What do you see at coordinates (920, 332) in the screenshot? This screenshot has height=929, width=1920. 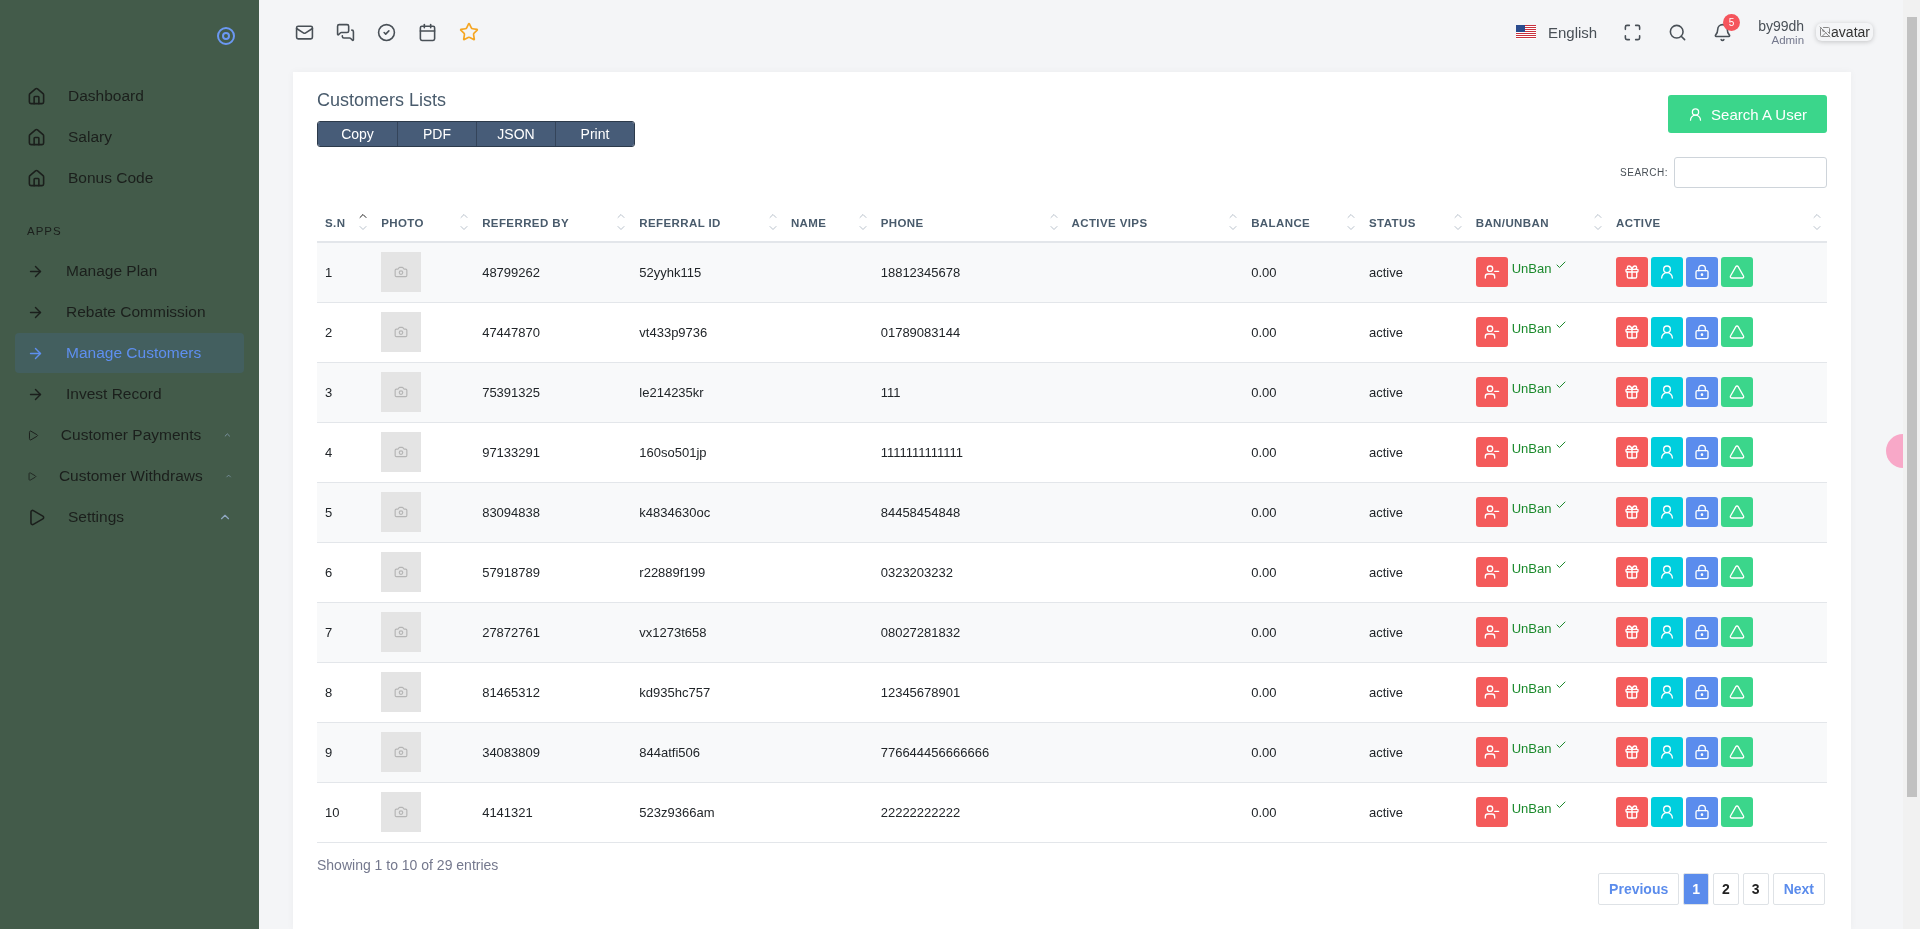 I see `table-cell: 01789083144` at bounding box center [920, 332].